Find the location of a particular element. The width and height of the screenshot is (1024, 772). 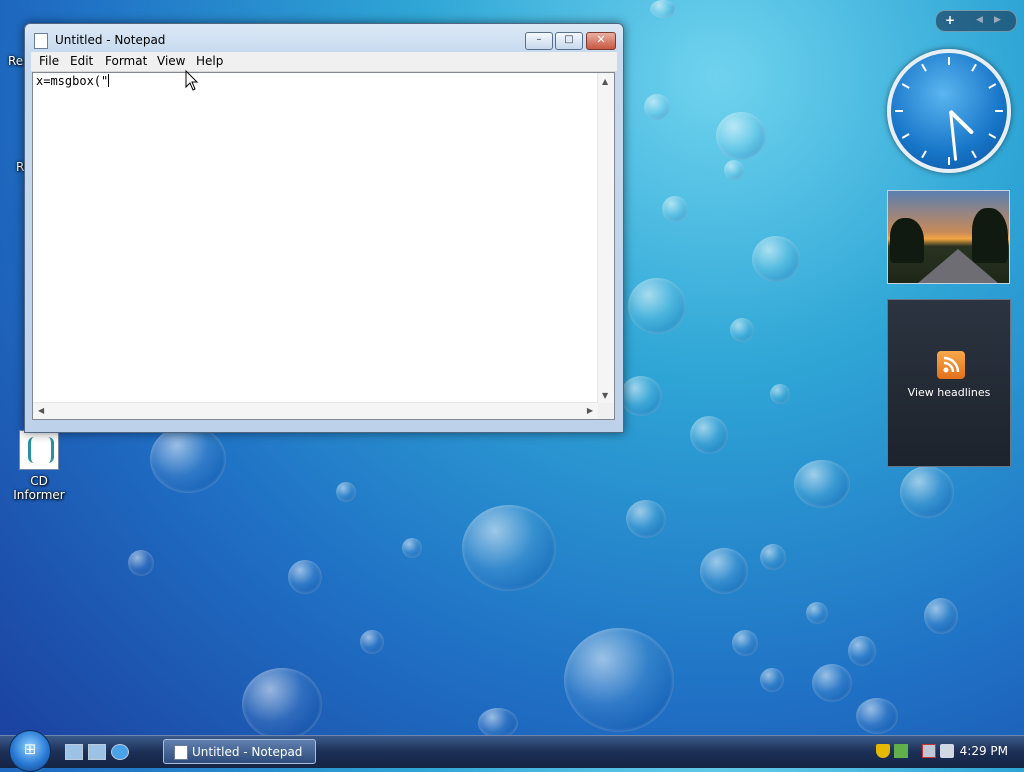

minimize-icon: – is located at coordinates (539, 39).